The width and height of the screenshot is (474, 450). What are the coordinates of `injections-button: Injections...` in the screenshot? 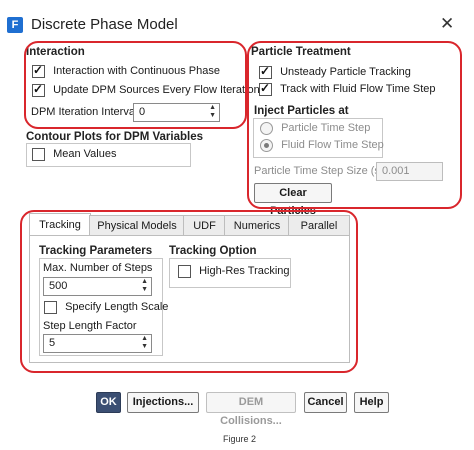 It's located at (163, 402).